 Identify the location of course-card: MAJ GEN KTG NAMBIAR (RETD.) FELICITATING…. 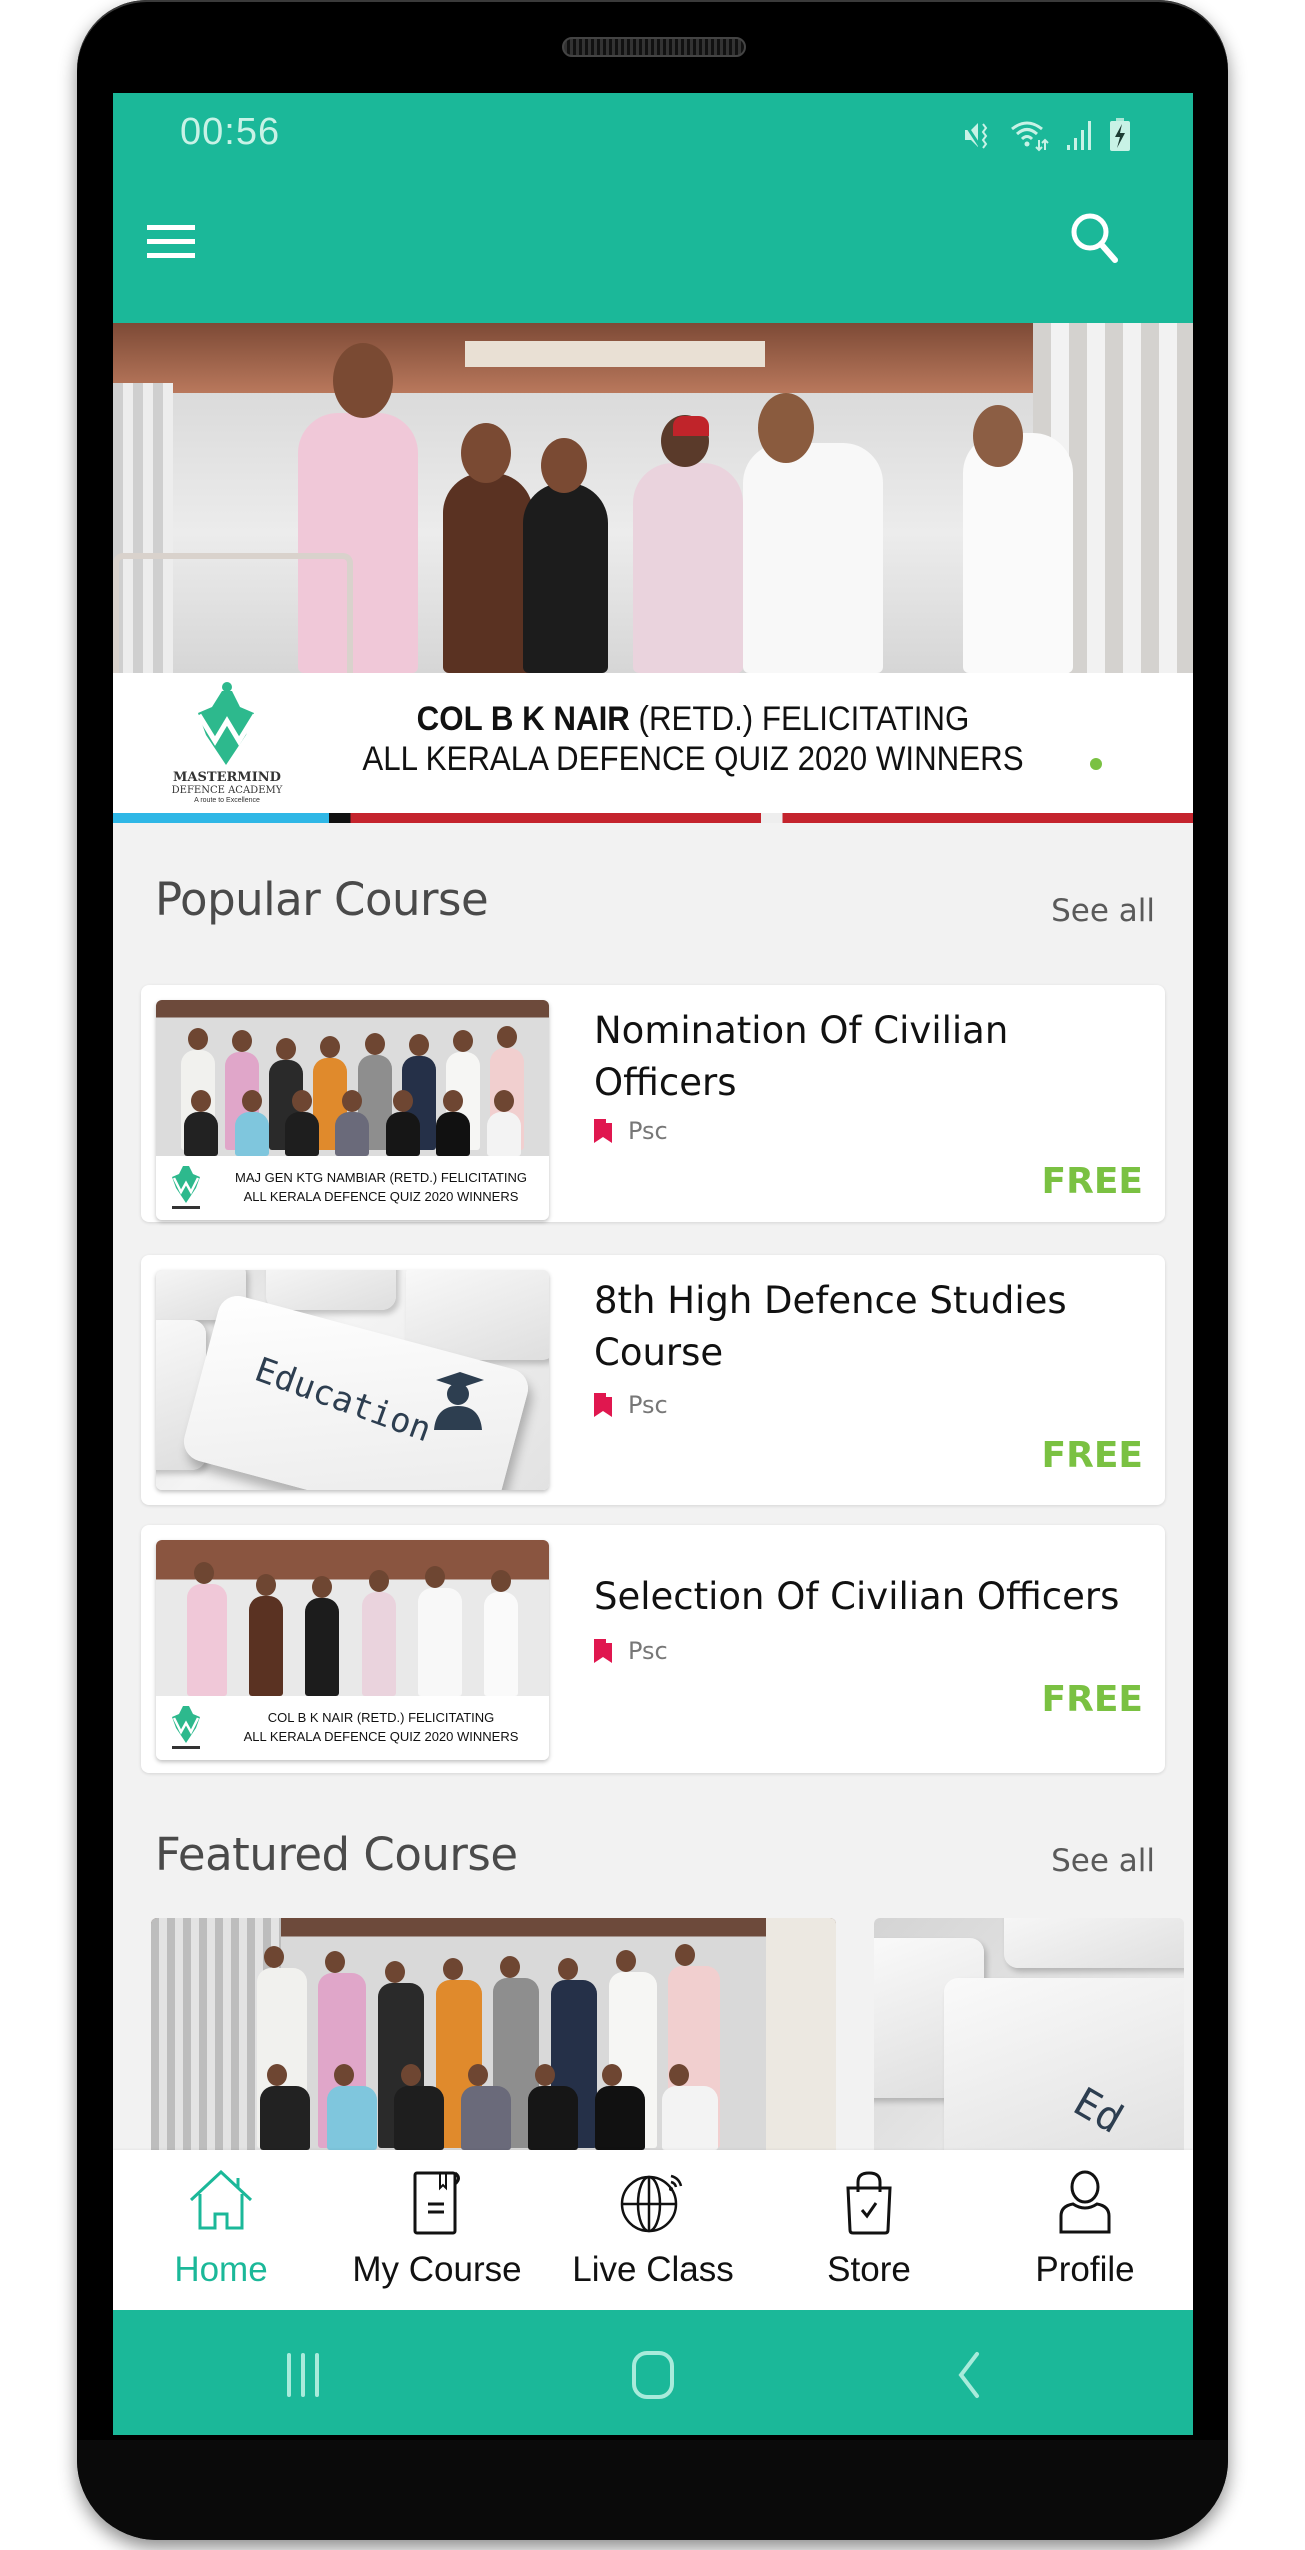
(653, 1103).